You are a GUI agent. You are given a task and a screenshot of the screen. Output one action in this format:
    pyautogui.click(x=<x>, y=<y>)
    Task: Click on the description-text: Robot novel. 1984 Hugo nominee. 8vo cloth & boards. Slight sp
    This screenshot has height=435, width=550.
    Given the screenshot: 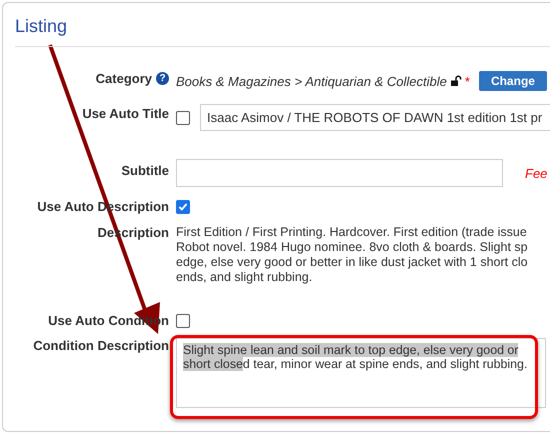 What is the action you would take?
    pyautogui.click(x=352, y=247)
    